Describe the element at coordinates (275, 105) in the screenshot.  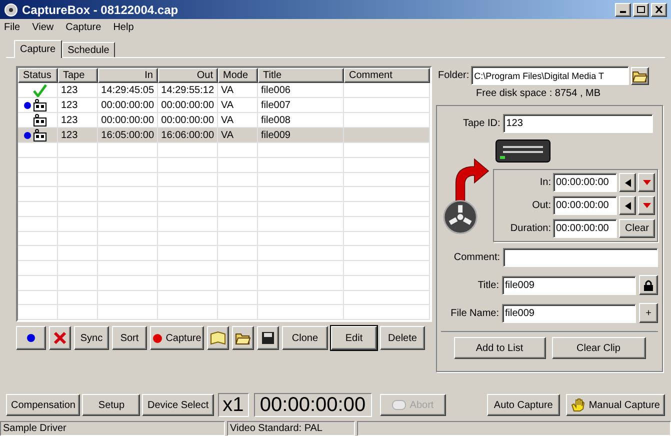
I see `table-cell-text: file007` at that location.